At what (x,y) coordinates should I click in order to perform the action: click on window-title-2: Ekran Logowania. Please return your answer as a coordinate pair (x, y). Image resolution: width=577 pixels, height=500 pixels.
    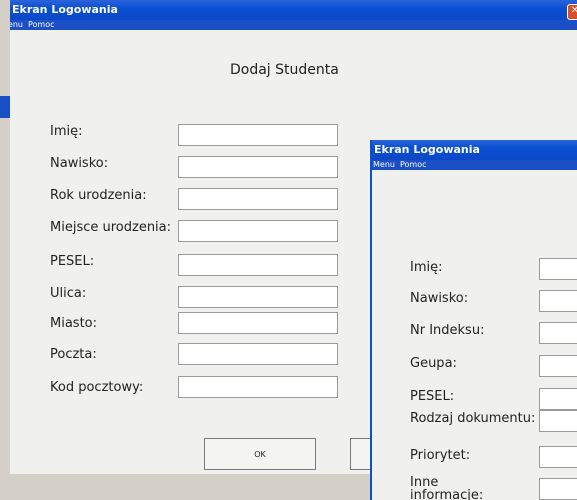
    Looking at the image, I should click on (427, 149).